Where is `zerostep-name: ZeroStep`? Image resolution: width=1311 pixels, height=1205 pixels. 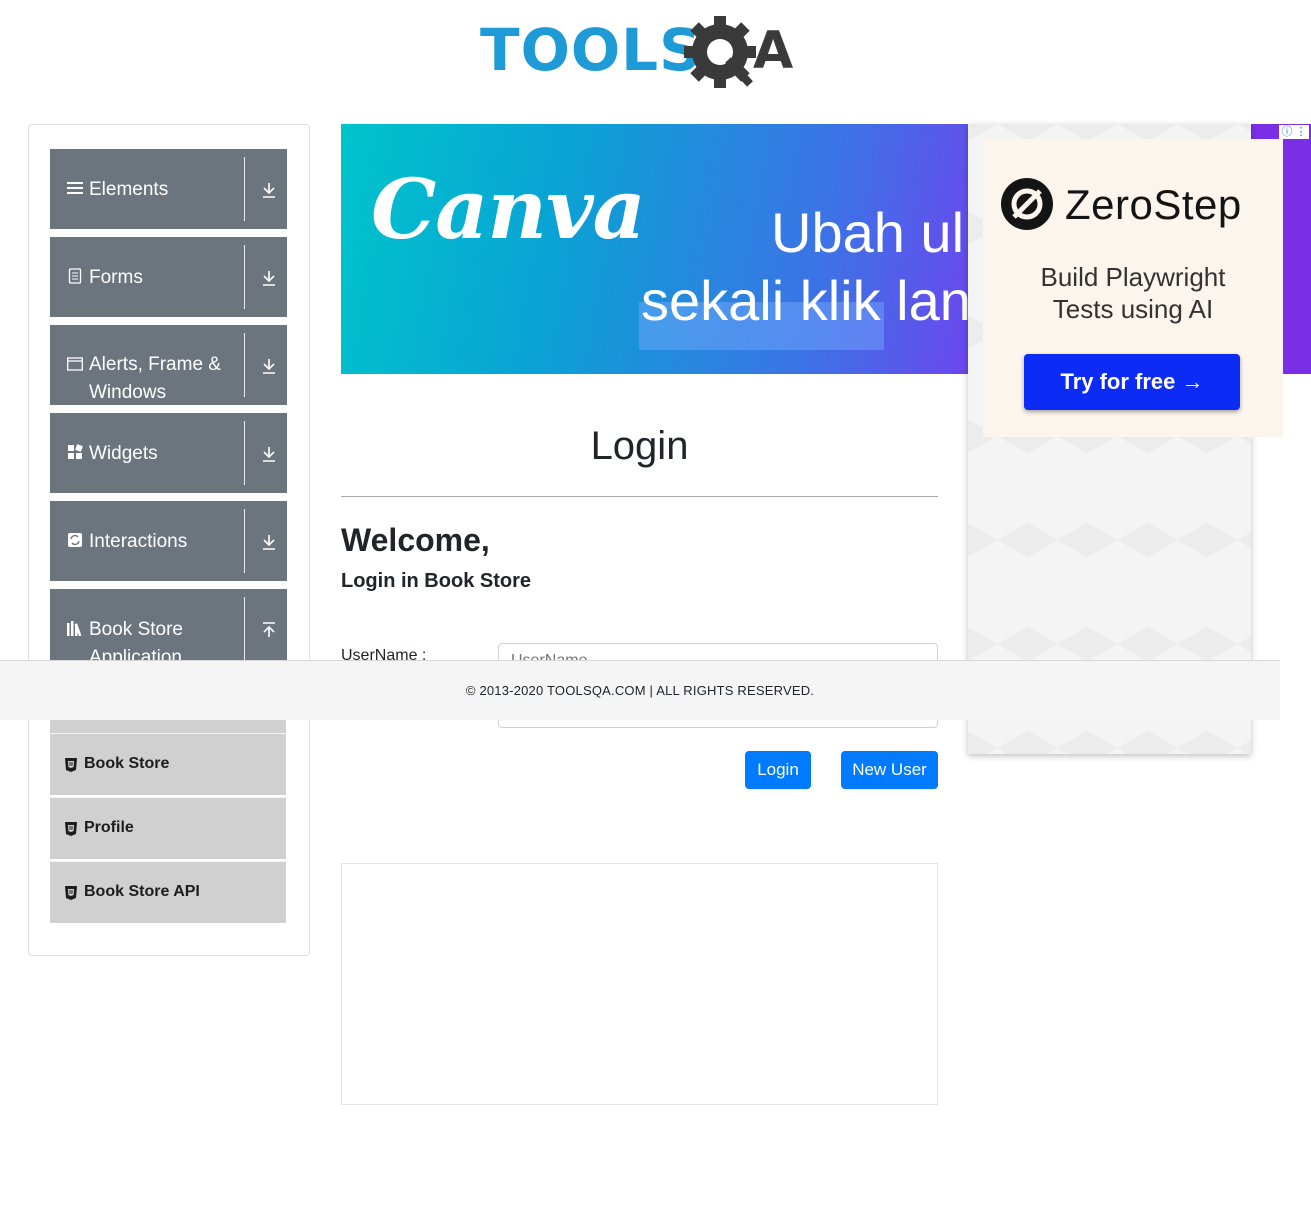 zerostep-name: ZeroStep is located at coordinates (1153, 204).